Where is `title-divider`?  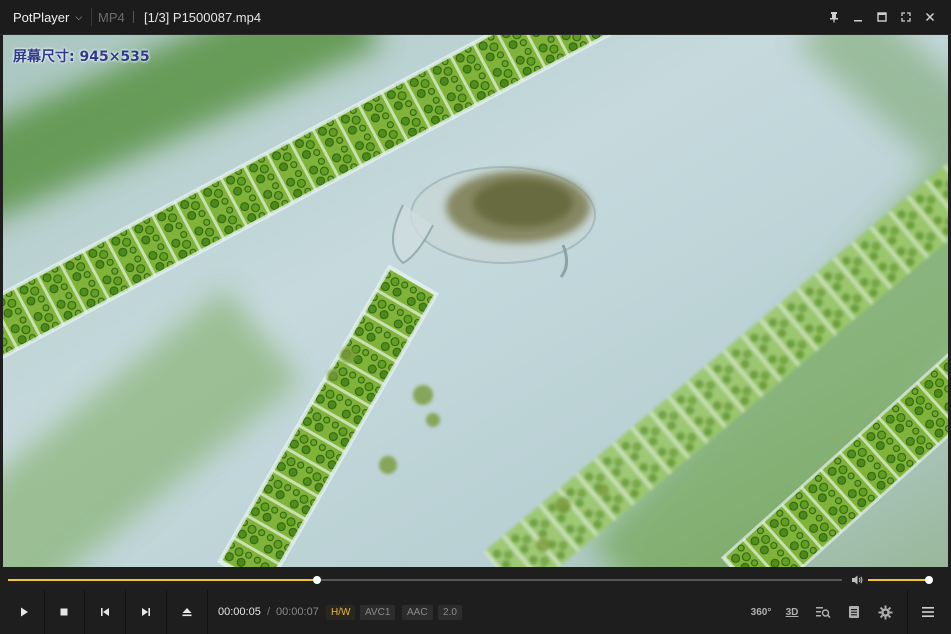
title-divider is located at coordinates (91, 17).